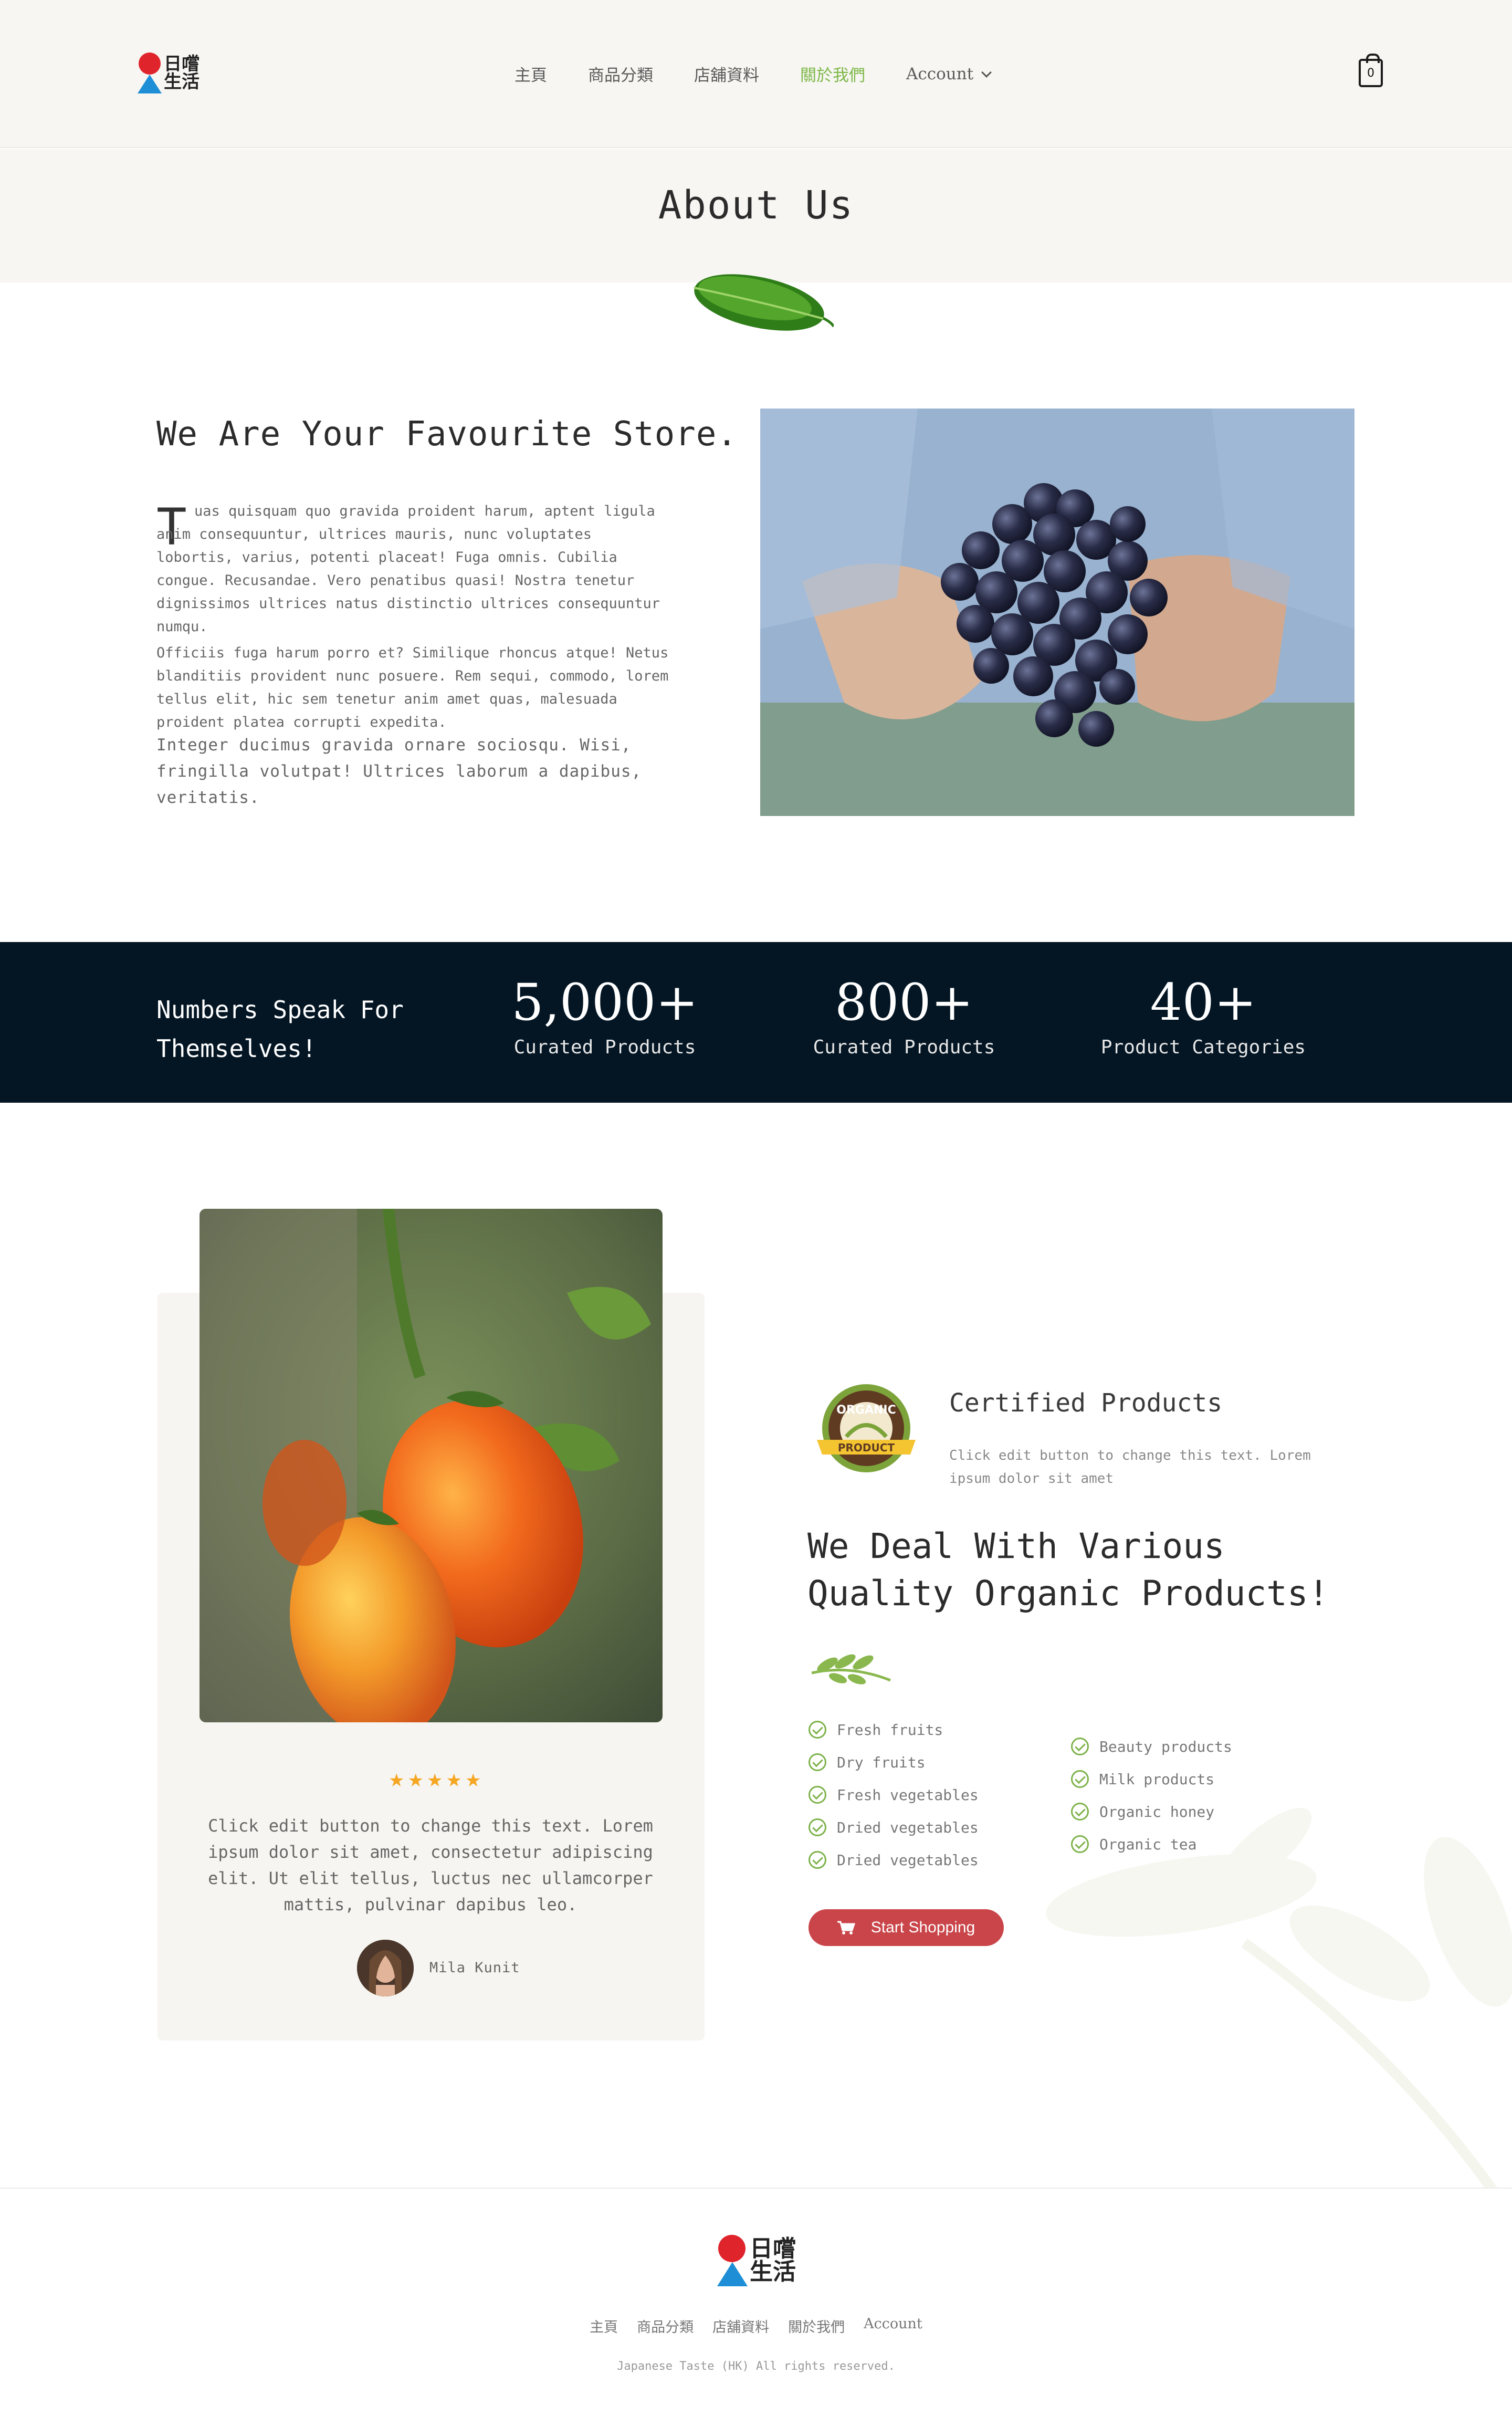  What do you see at coordinates (1157, 1779) in the screenshot?
I see `list-item-label: Milk products` at bounding box center [1157, 1779].